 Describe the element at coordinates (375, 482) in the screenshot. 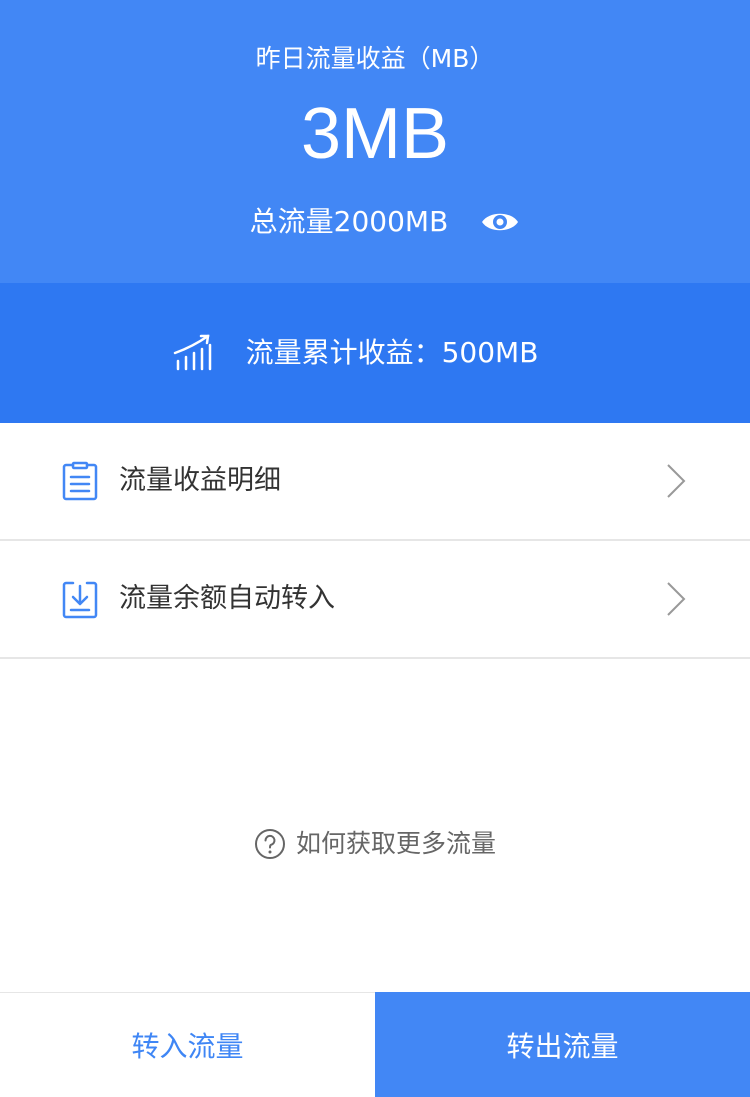

I see `menu-item-earnings-detail: 流量收益明细` at that location.